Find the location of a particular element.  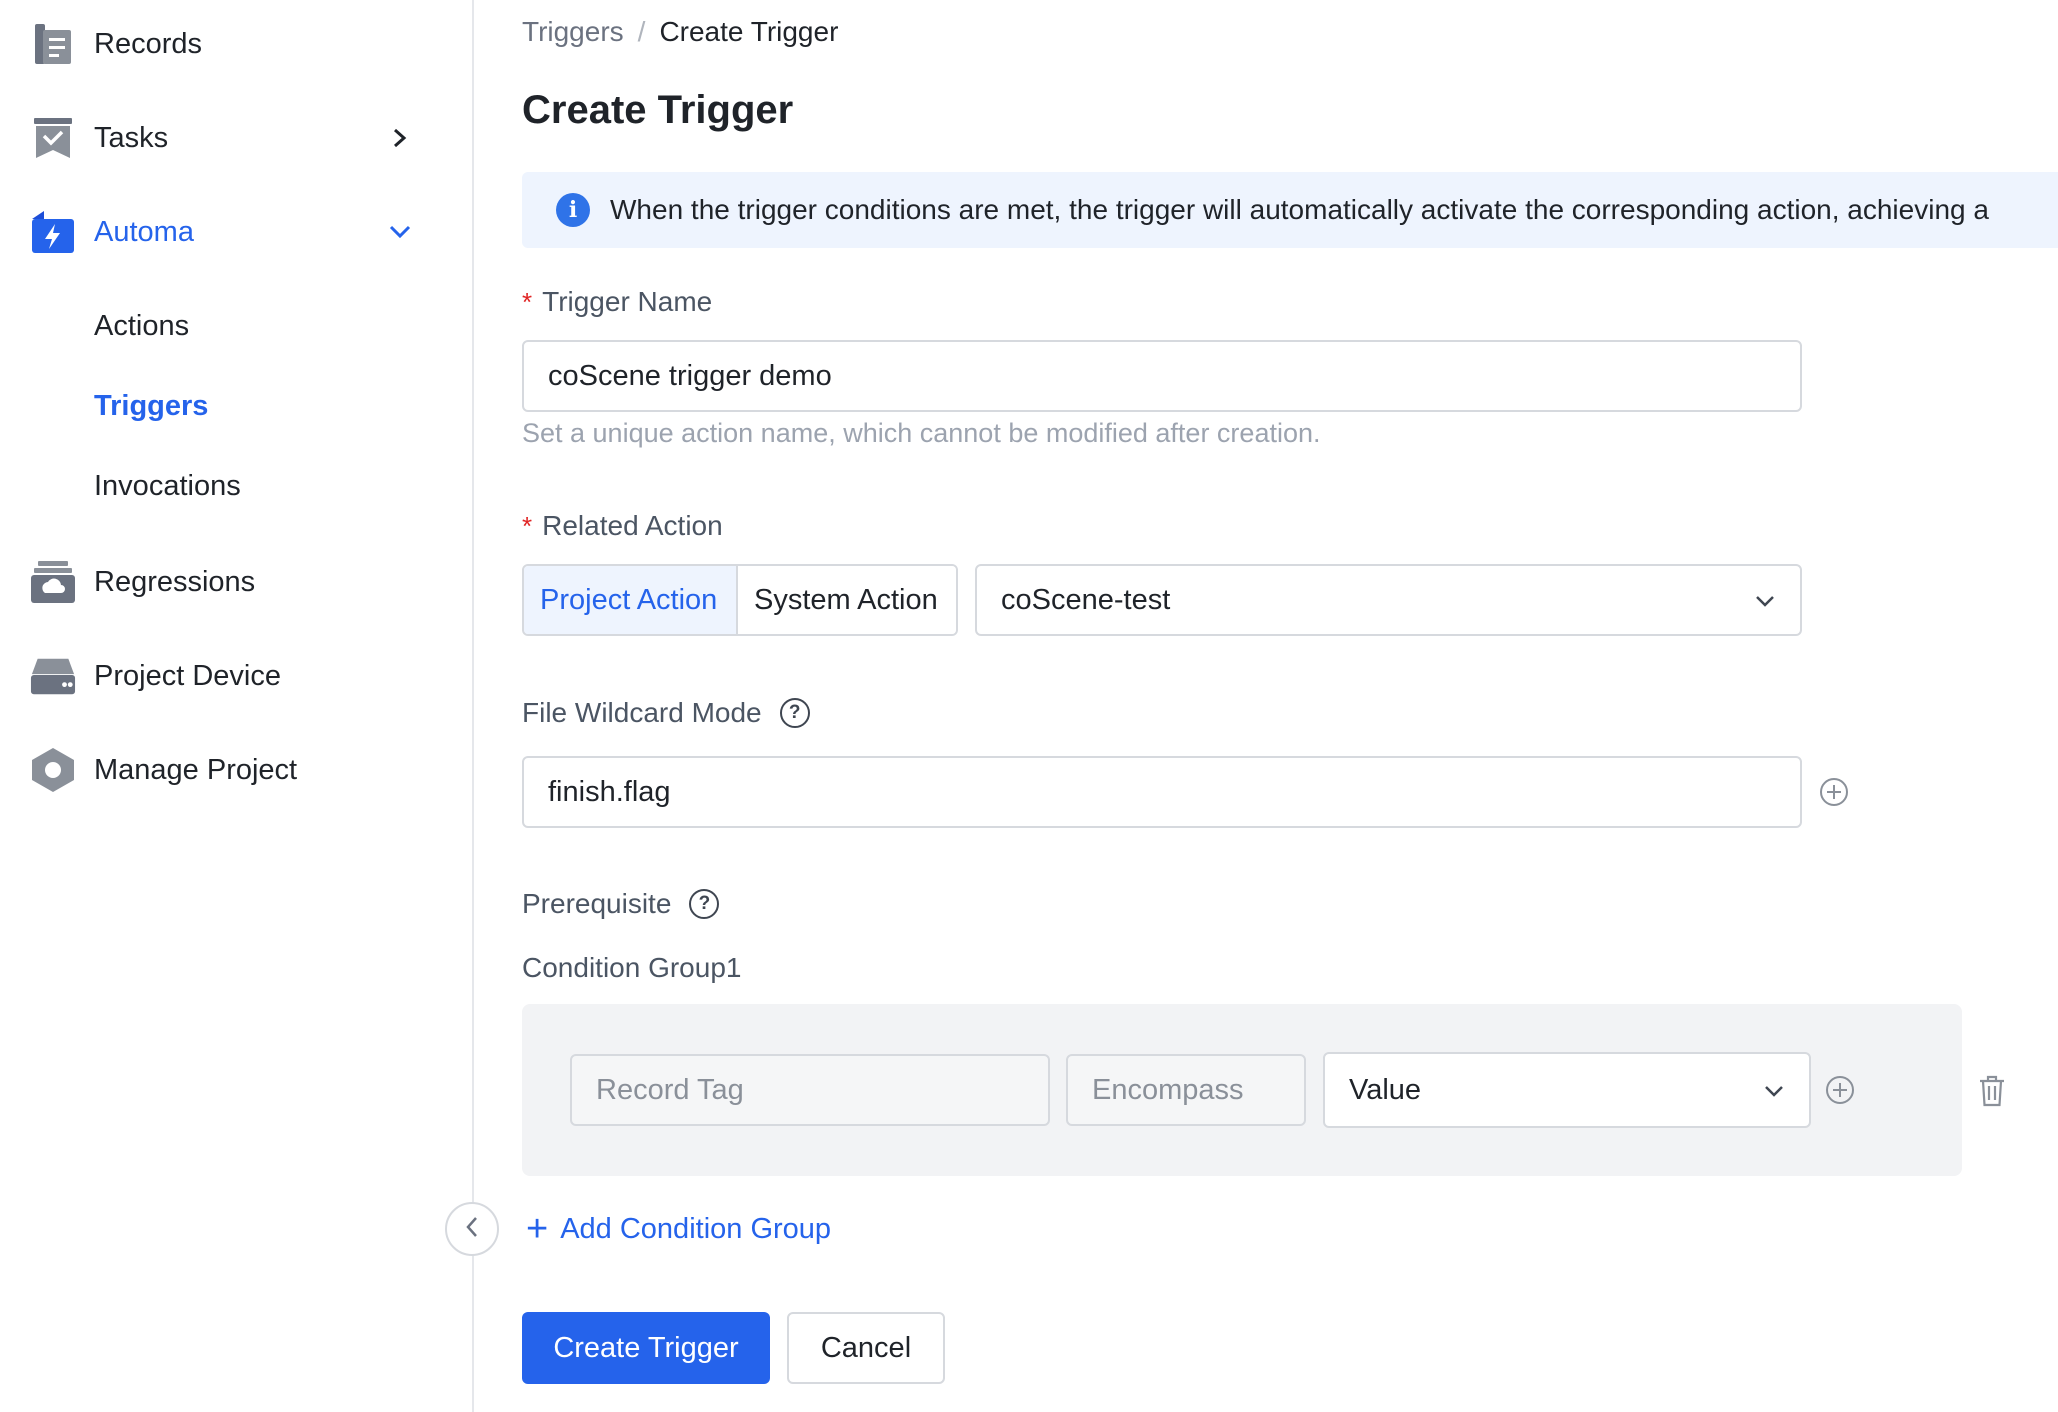

sidebar-item-triggers: Triggers is located at coordinates (151, 406).